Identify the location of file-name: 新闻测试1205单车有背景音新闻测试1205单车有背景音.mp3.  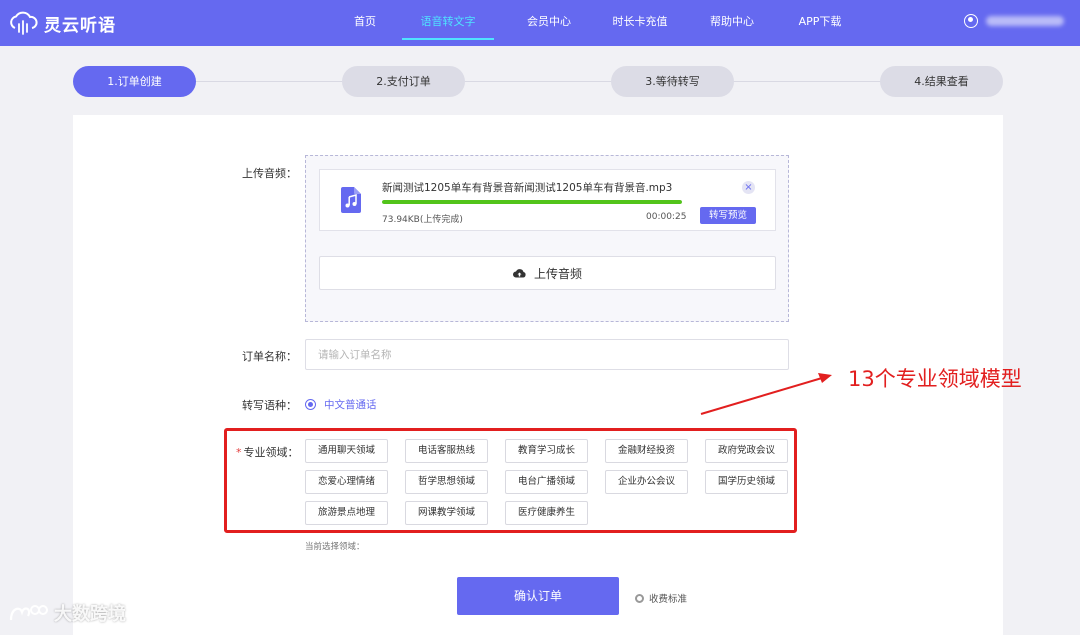
(527, 188).